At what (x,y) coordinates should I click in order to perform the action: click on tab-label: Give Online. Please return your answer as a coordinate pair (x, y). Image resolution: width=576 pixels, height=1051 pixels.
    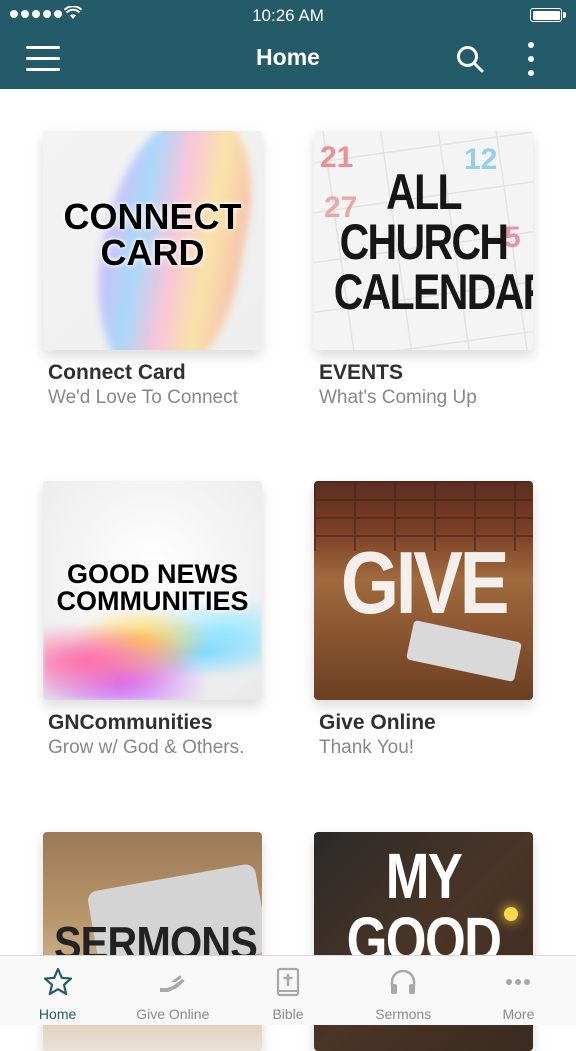
    Looking at the image, I should click on (173, 1014).